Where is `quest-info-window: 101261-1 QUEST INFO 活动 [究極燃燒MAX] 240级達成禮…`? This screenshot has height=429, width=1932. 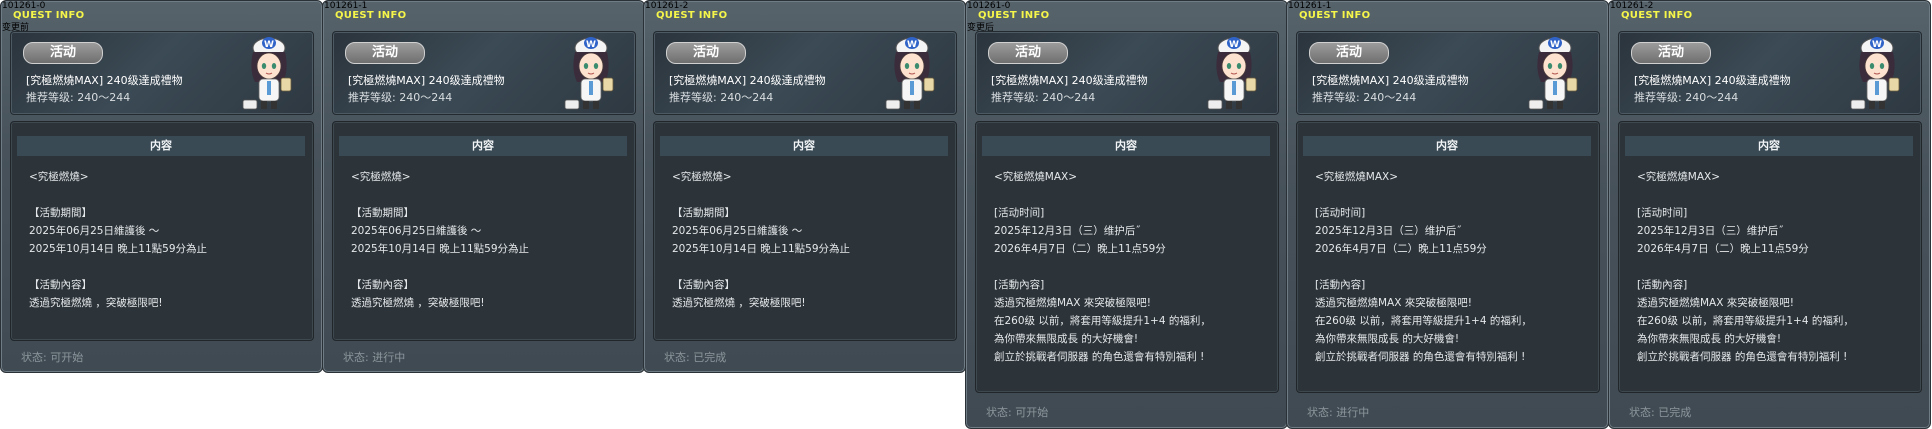 quest-info-window: 101261-1 QUEST INFO 活动 [究極燃燒MAX] 240级達成禮… is located at coordinates (483, 186).